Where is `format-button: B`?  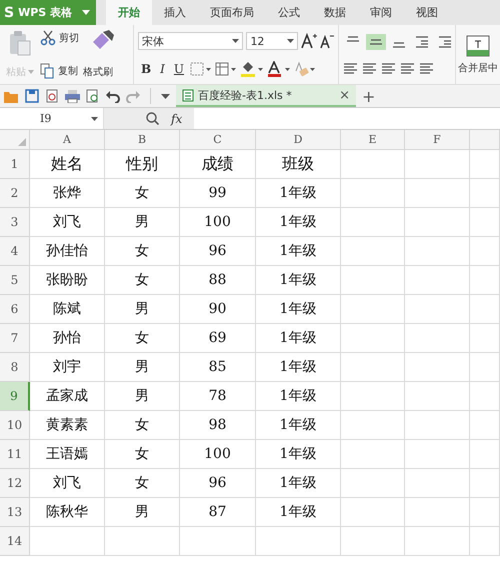 format-button: B is located at coordinates (146, 69).